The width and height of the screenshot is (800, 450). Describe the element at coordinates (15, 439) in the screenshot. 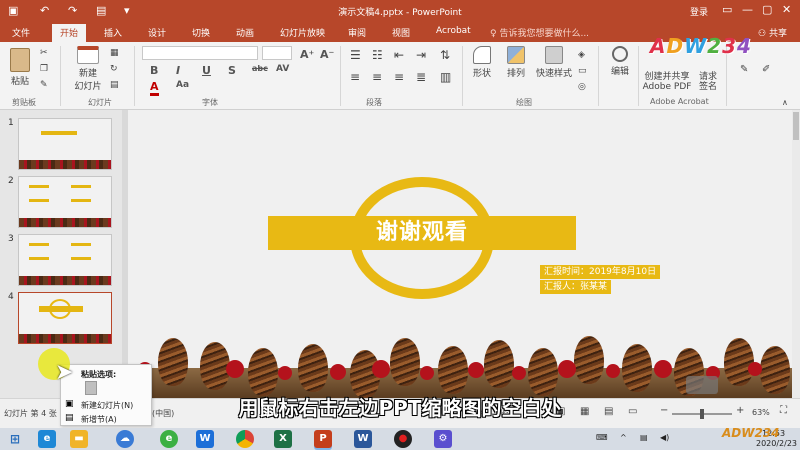

I see `windows-start-icon: ⊞` at that location.